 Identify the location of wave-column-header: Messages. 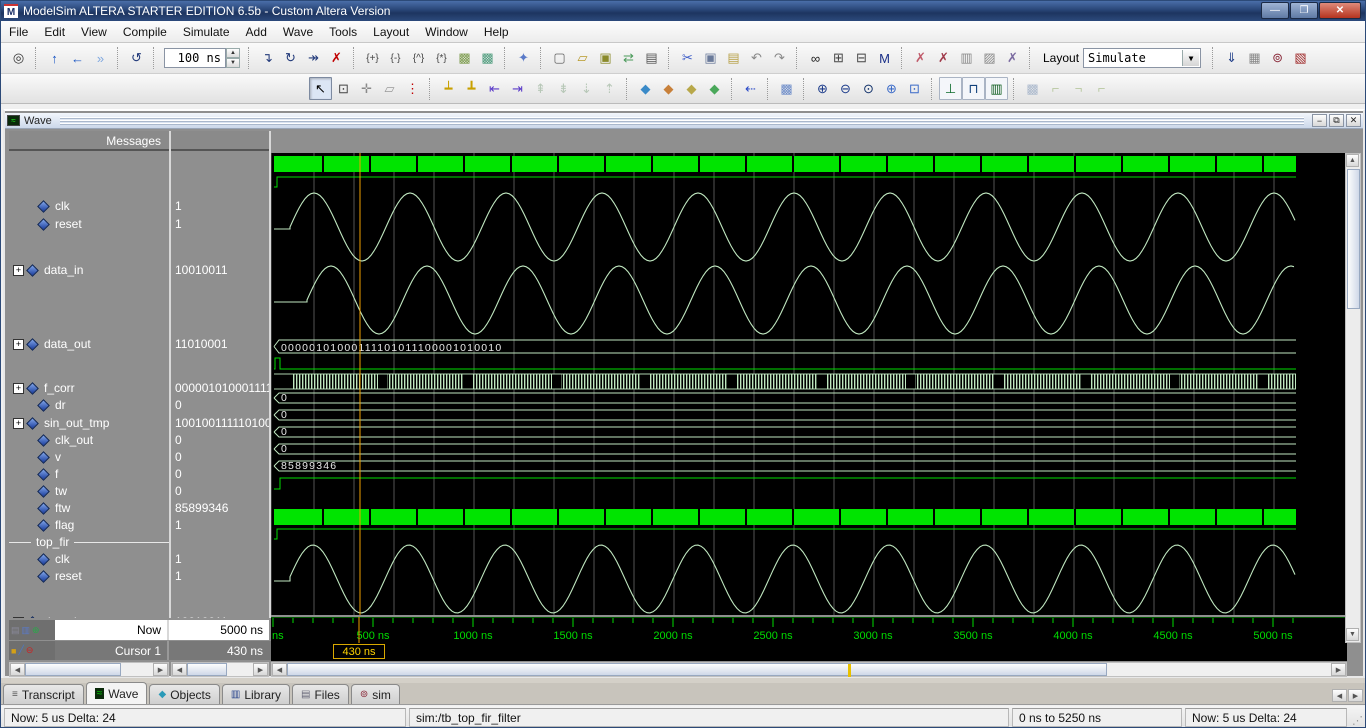
(140, 141).